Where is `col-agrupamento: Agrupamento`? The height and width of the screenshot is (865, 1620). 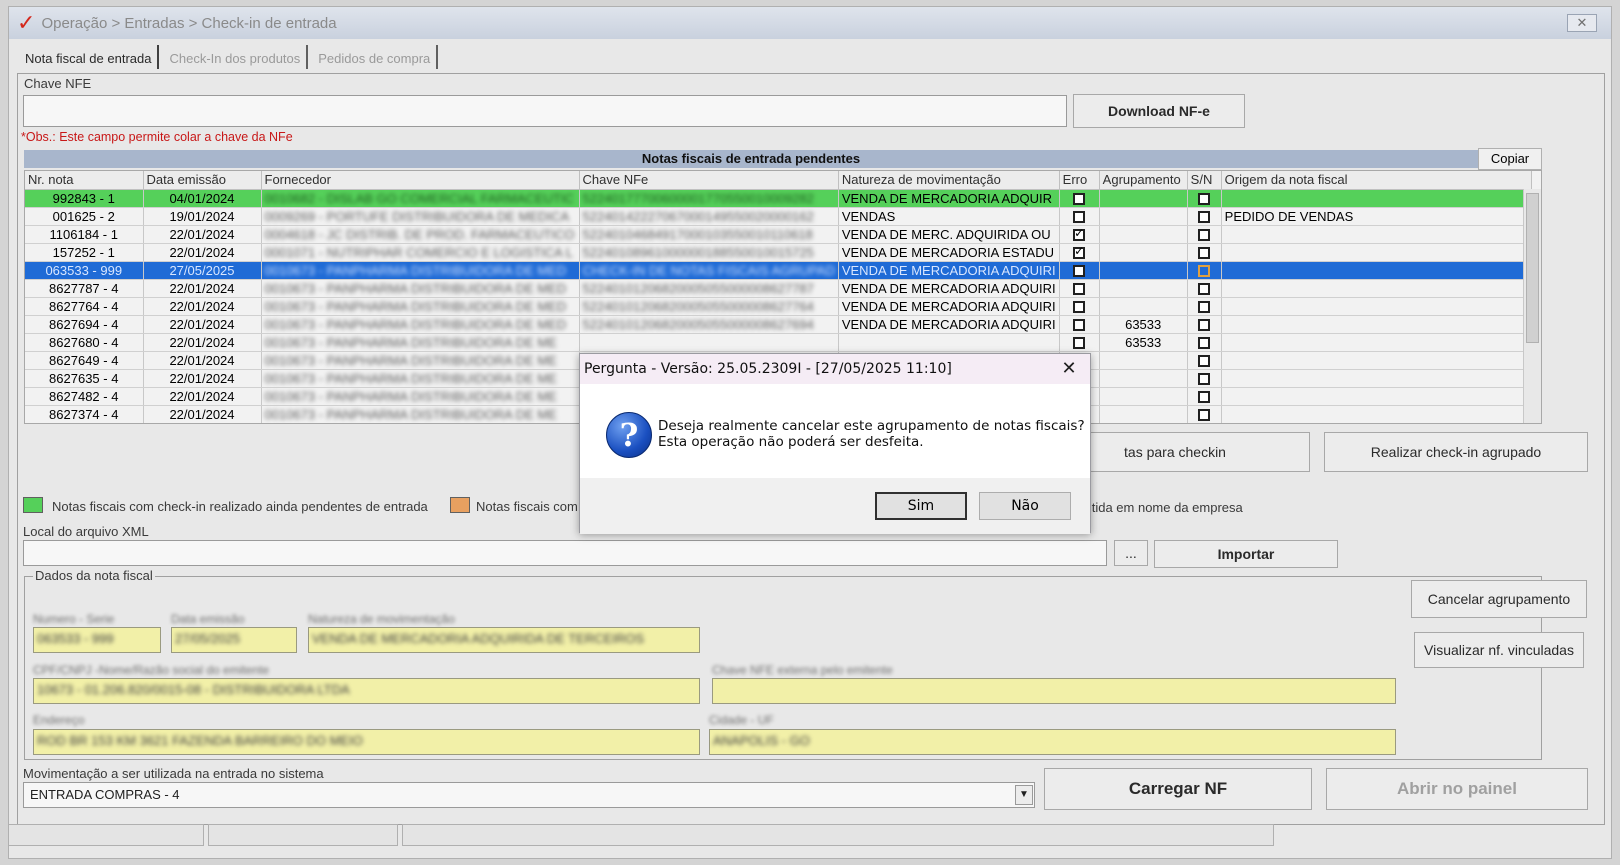 col-agrupamento: Agrupamento is located at coordinates (1143, 180).